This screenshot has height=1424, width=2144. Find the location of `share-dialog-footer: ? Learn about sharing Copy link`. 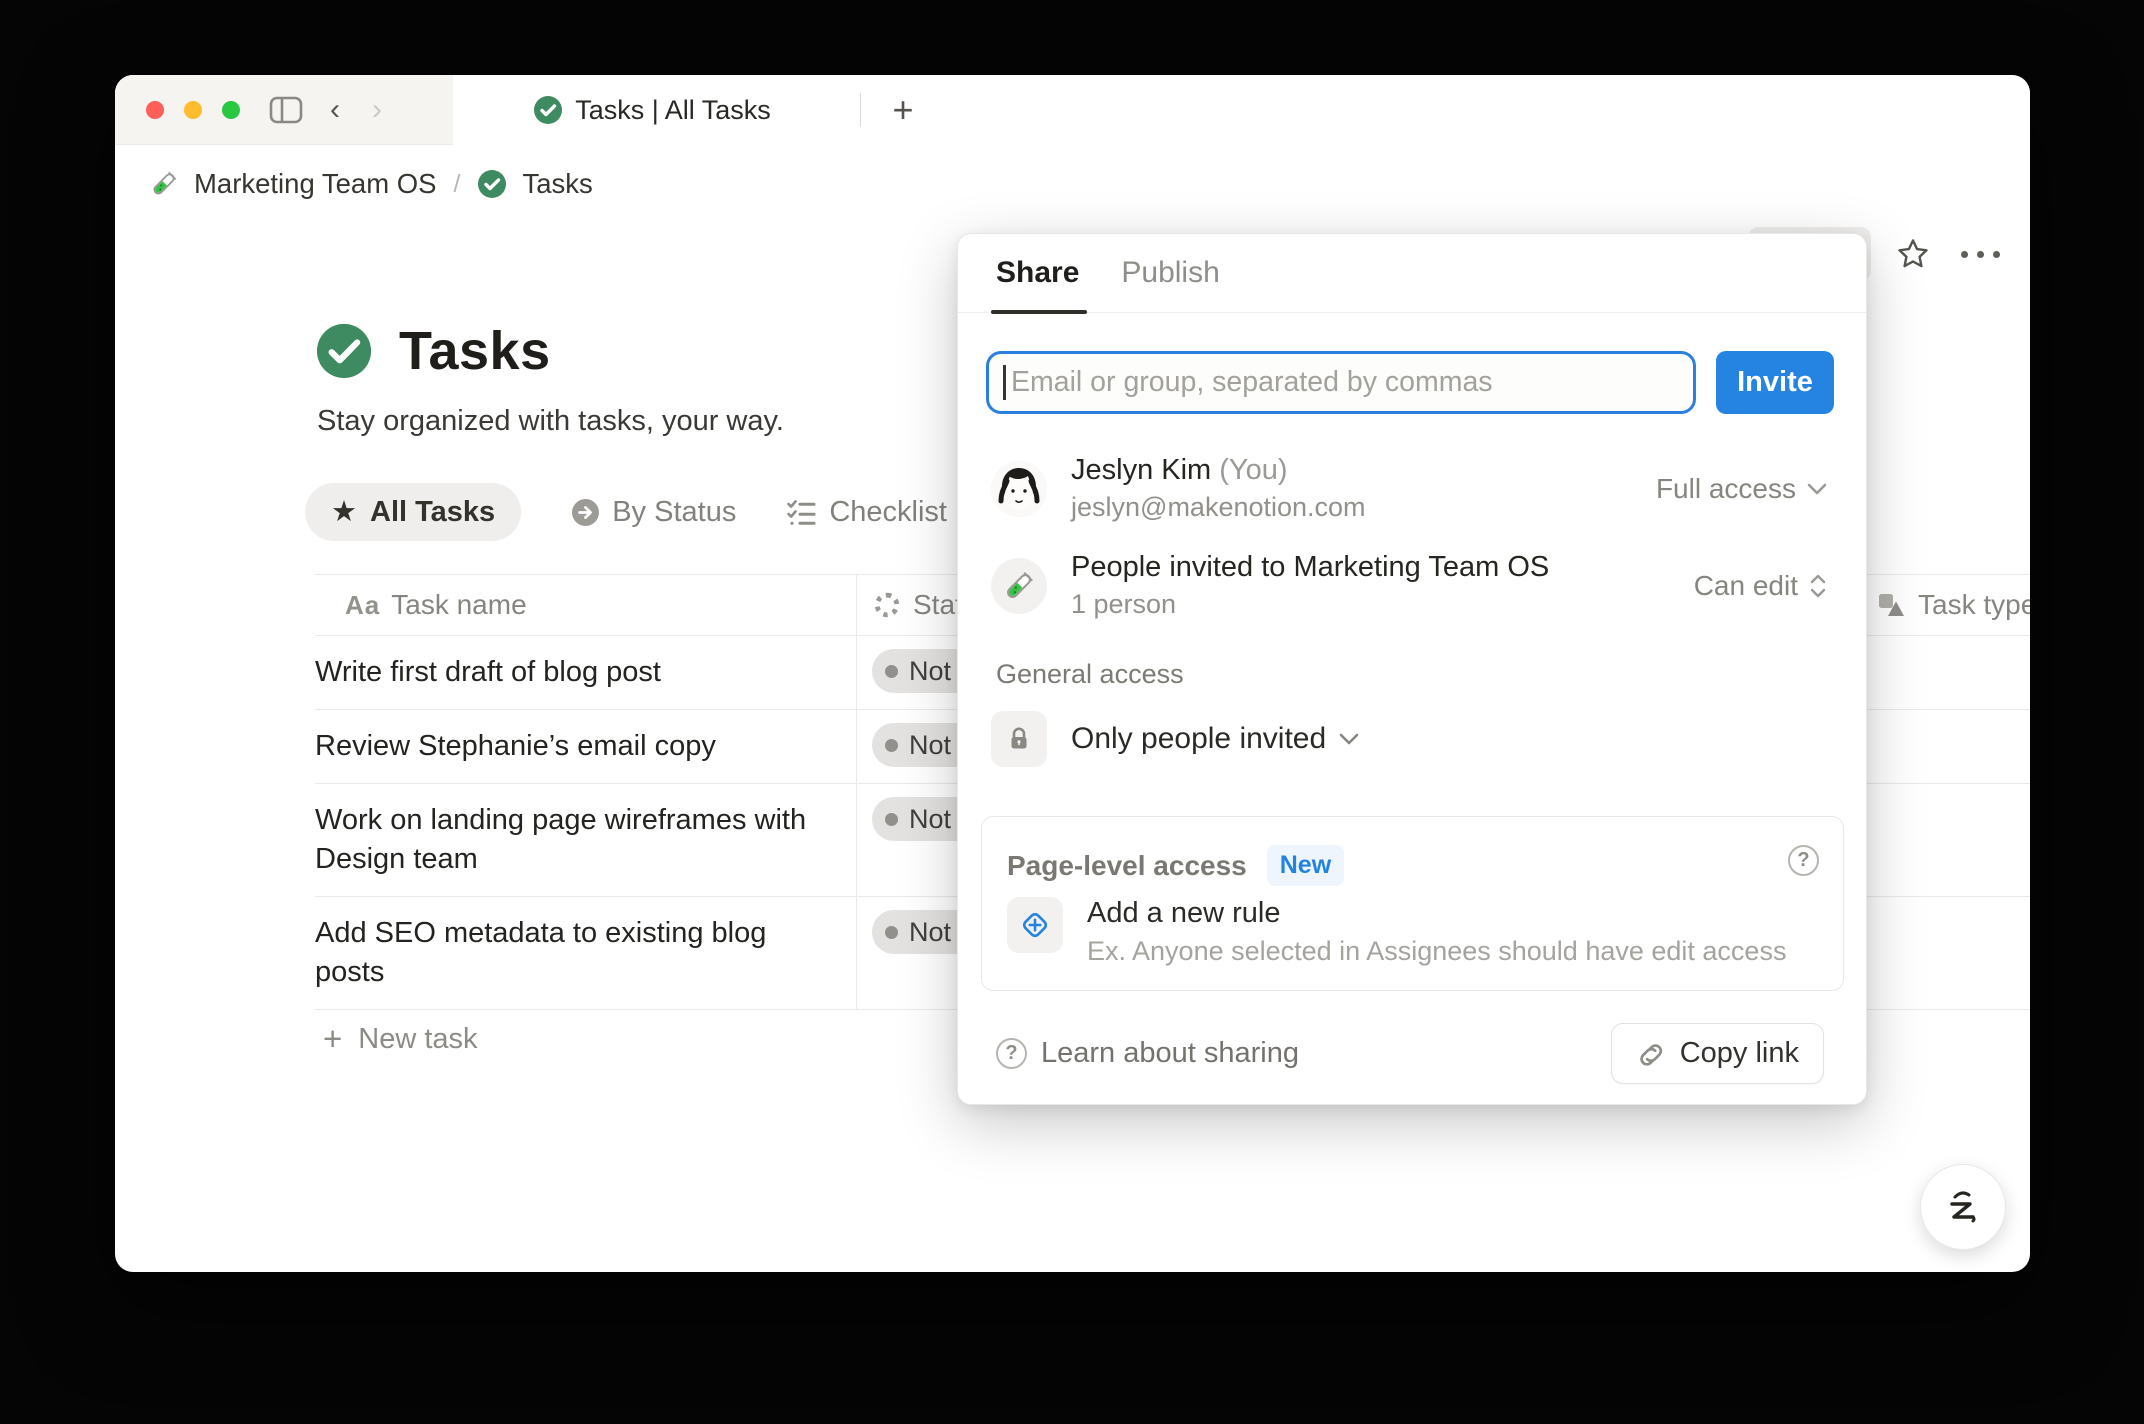

share-dialog-footer: ? Learn about sharing Copy link is located at coordinates (1410, 1053).